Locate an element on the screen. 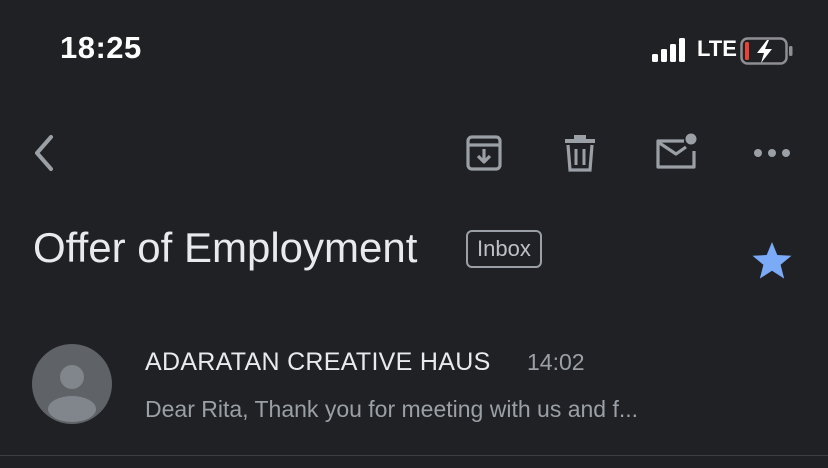 The image size is (828, 468). sender-avatar is located at coordinates (72, 384).